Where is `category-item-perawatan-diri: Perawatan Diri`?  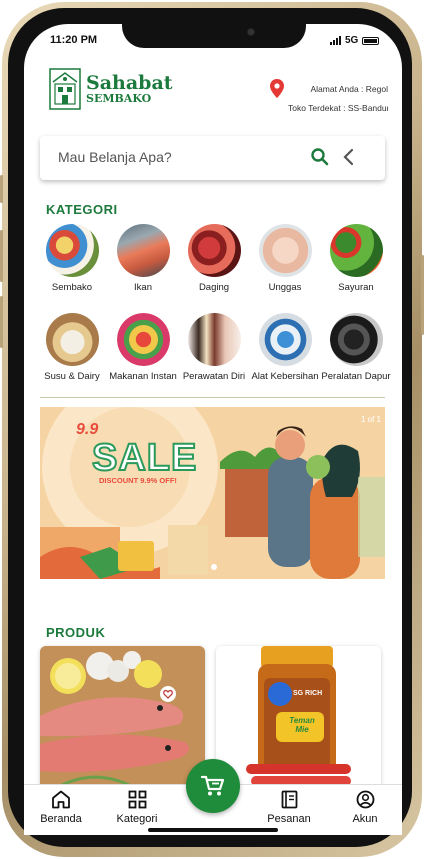
category-item-perawatan-diri: Perawatan Diri is located at coordinates (214, 348).